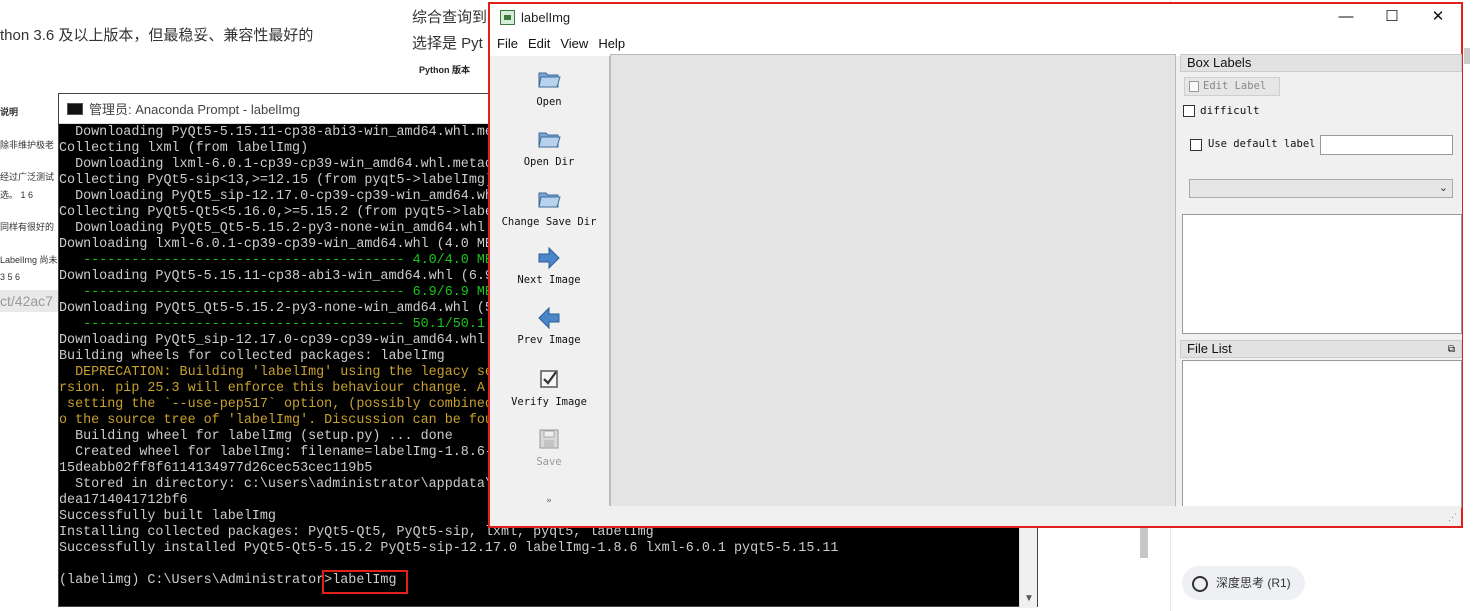 The image size is (1479, 611). What do you see at coordinates (975, 516) in the screenshot?
I see `status-bar: ⋰` at bounding box center [975, 516].